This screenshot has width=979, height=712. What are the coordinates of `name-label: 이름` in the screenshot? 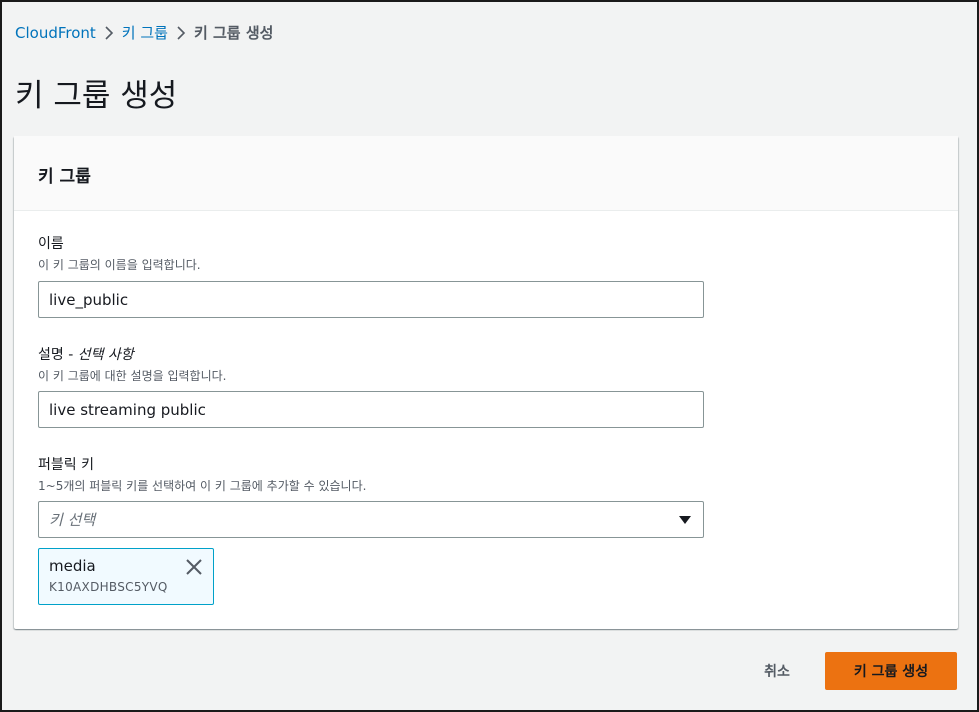 It's located at (51, 244).